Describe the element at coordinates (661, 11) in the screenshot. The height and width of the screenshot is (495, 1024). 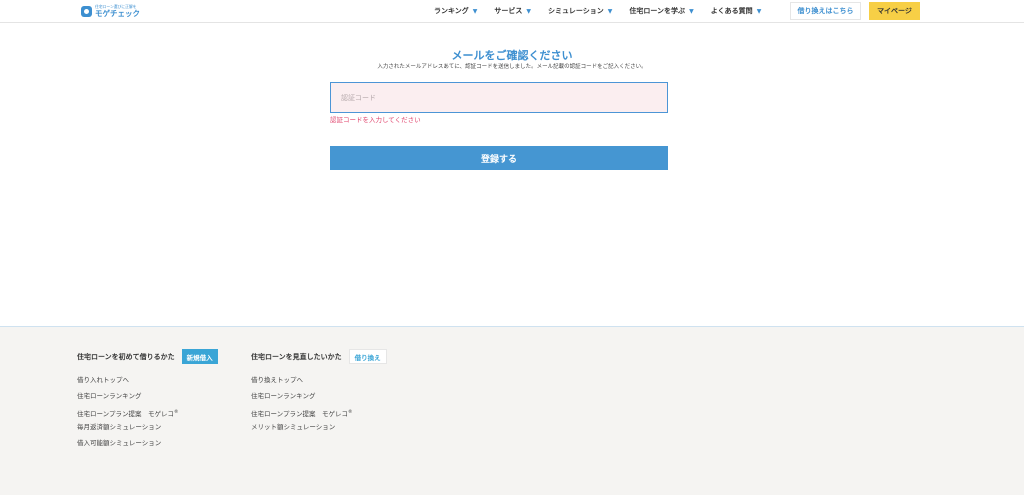
I see `nav-learn: 住宅ローンを学ぶ ▼` at that location.